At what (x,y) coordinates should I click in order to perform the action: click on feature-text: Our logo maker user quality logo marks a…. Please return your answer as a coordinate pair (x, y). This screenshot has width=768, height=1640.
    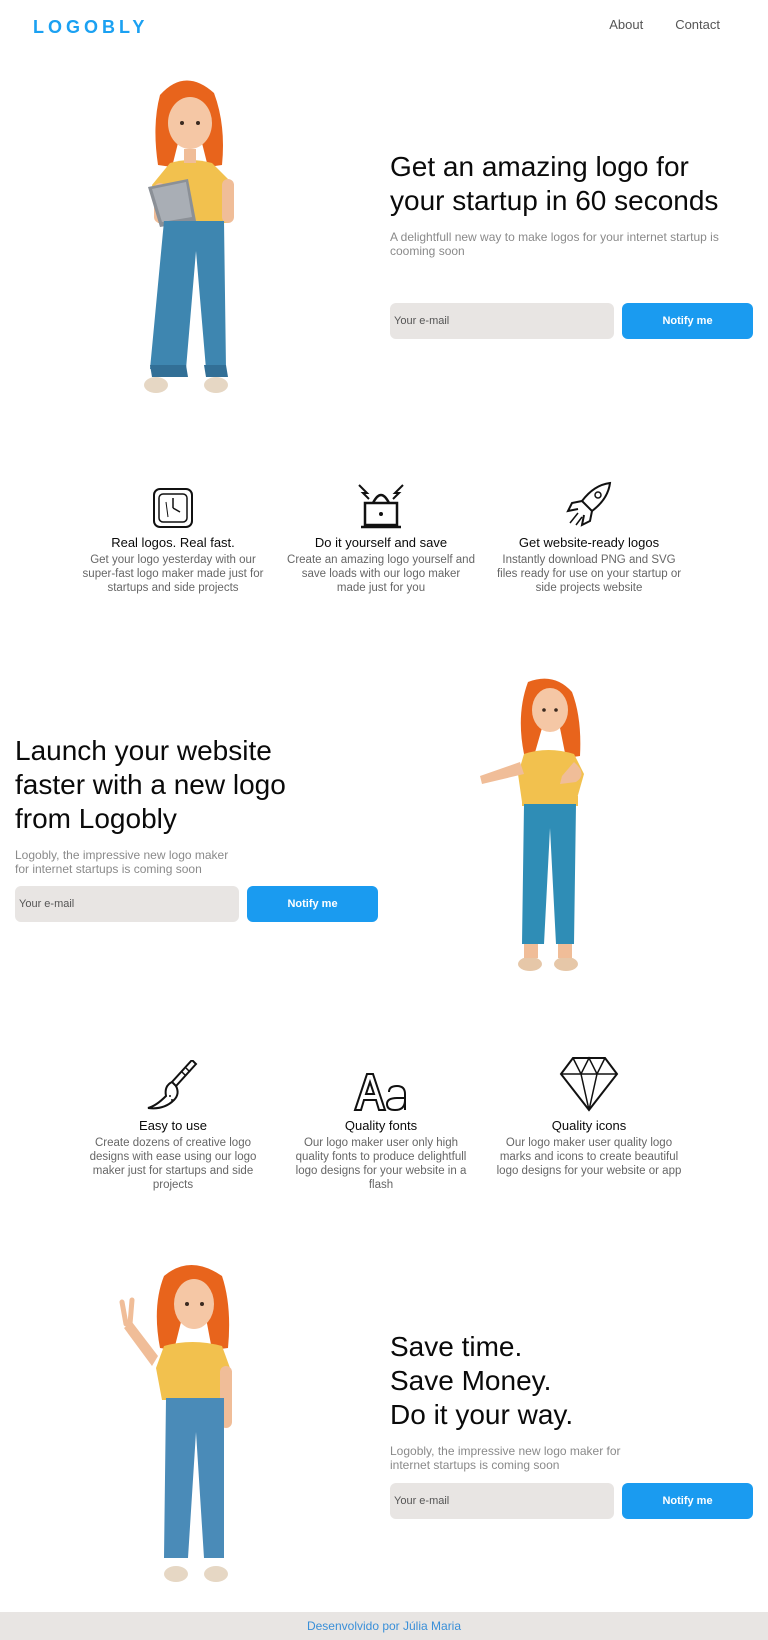
    Looking at the image, I should click on (589, 1157).